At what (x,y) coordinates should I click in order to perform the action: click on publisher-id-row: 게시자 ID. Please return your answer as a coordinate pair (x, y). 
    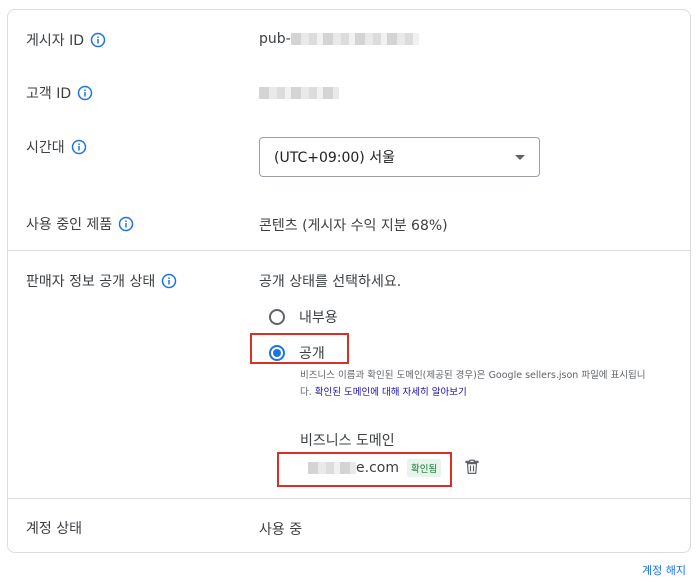
    Looking at the image, I should click on (66, 40).